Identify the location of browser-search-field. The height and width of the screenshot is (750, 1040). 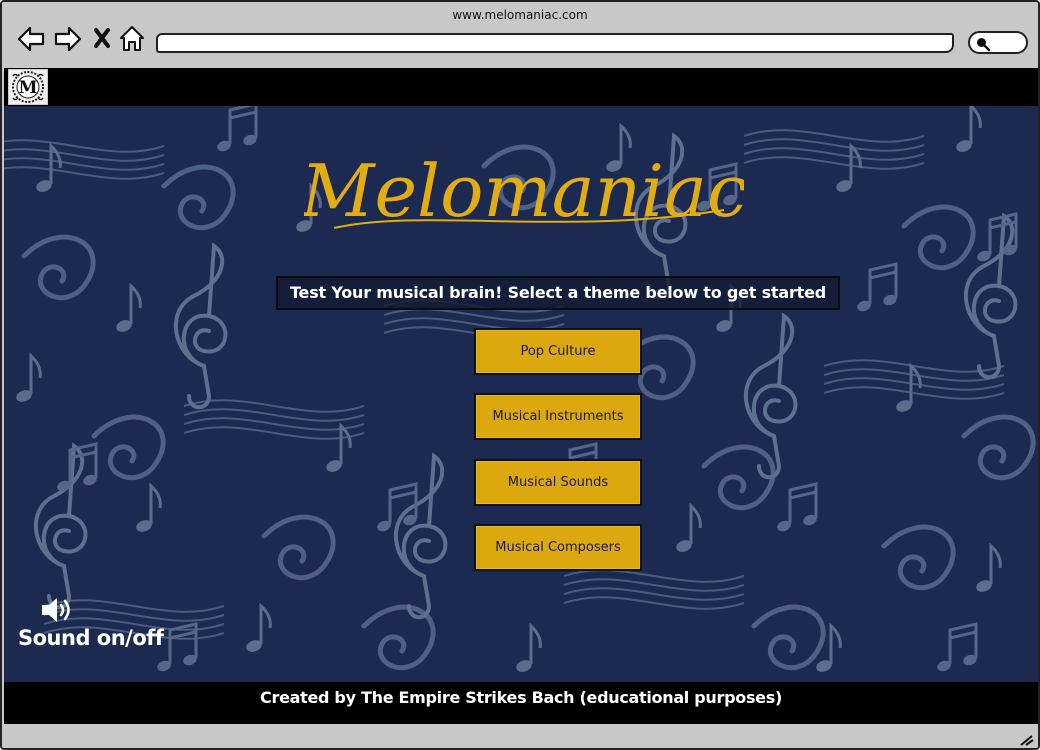
(998, 42).